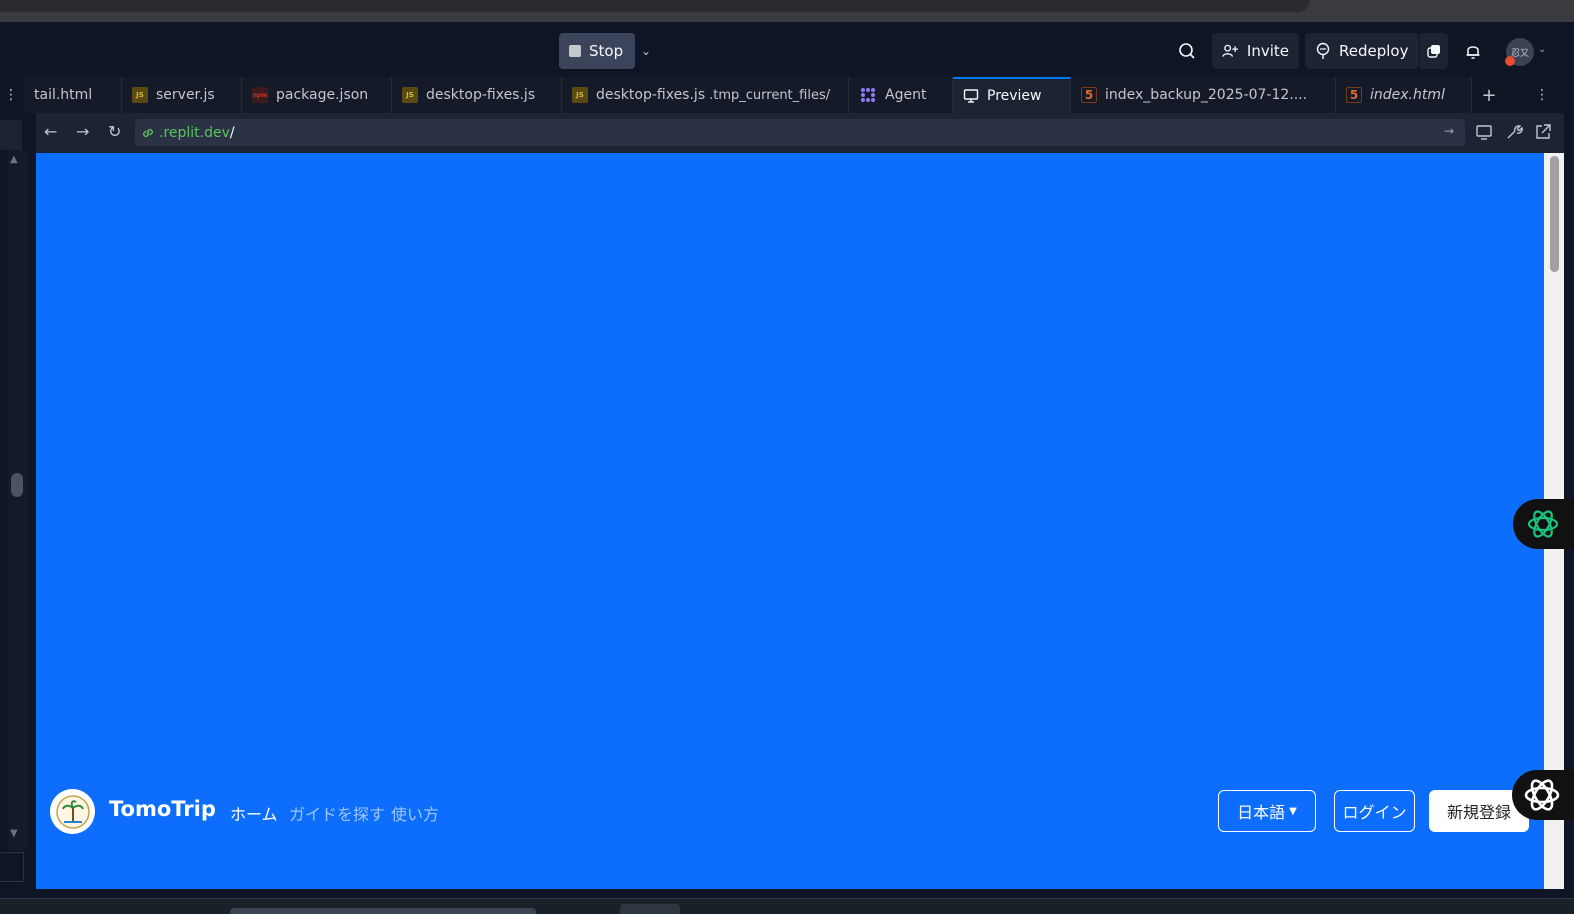 The height and width of the screenshot is (914, 1574). I want to click on tab-label: Preview, so click(1014, 96).